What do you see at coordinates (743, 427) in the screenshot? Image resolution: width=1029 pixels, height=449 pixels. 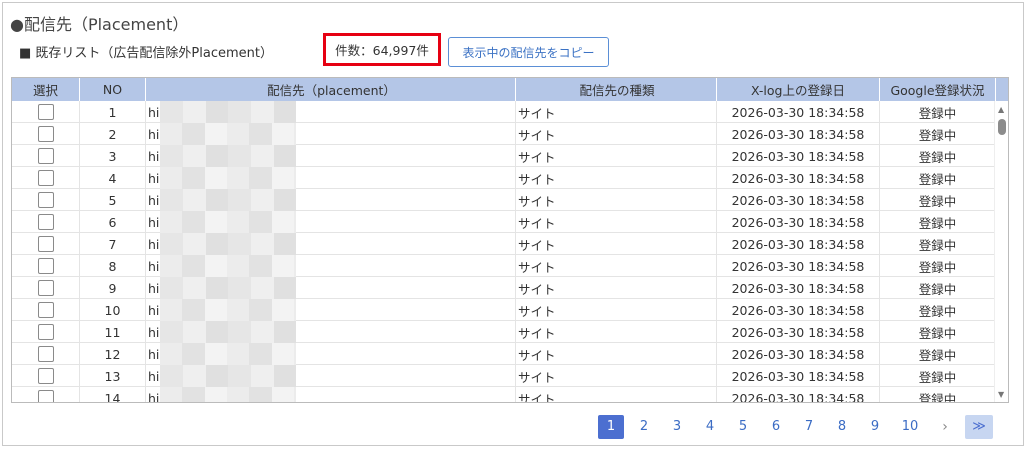 I see `page-5-button: 5` at bounding box center [743, 427].